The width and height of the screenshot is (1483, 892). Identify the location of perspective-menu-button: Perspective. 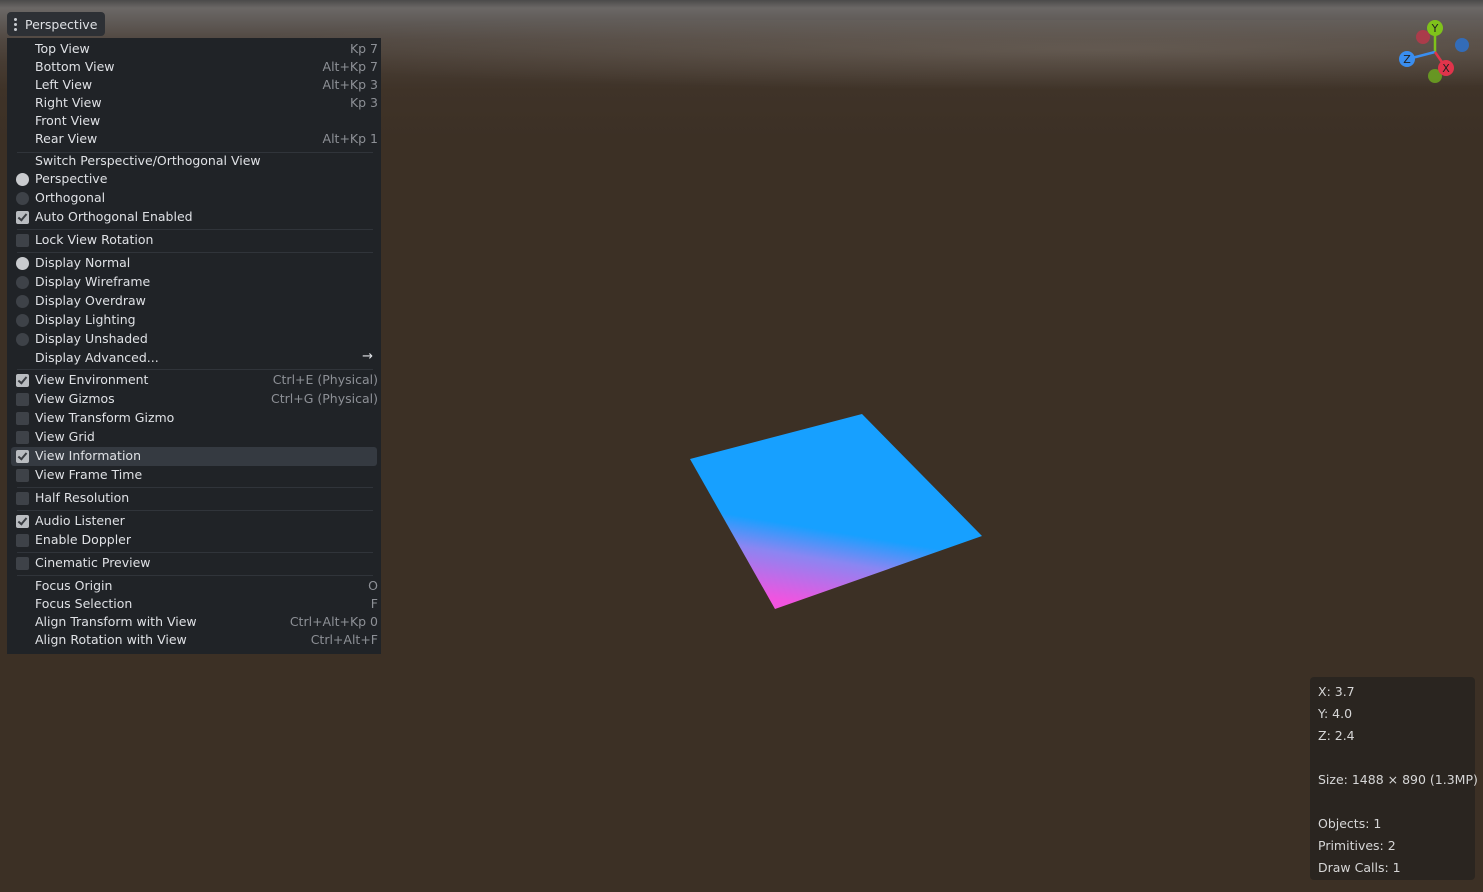
(56, 24).